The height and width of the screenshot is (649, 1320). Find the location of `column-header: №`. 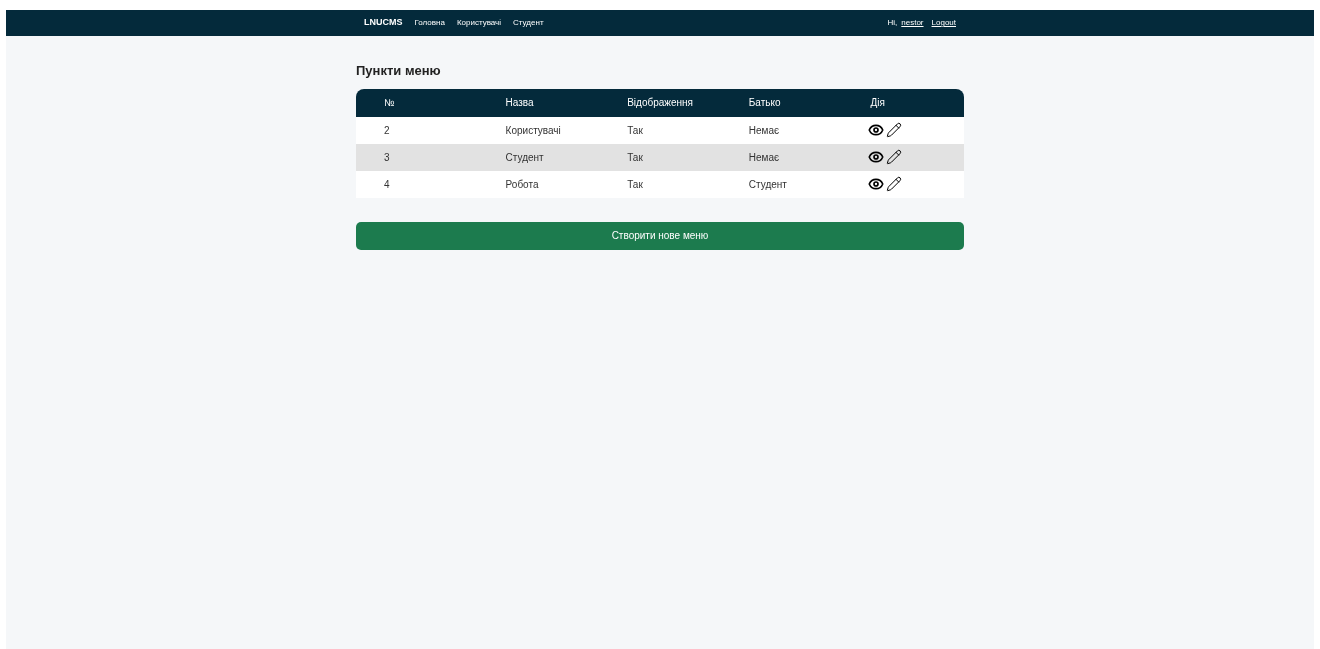

column-header: № is located at coordinates (389, 103).